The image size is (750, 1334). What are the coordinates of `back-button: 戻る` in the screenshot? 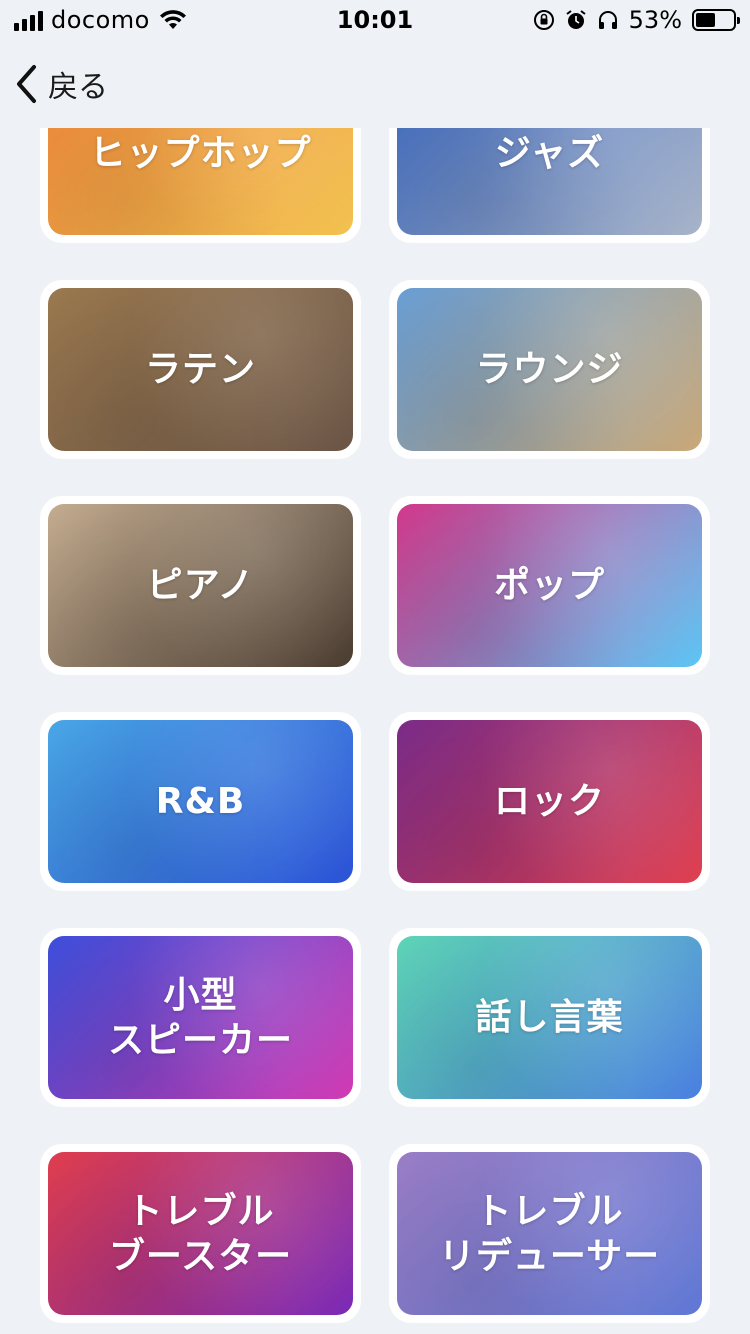 It's located at (61, 84).